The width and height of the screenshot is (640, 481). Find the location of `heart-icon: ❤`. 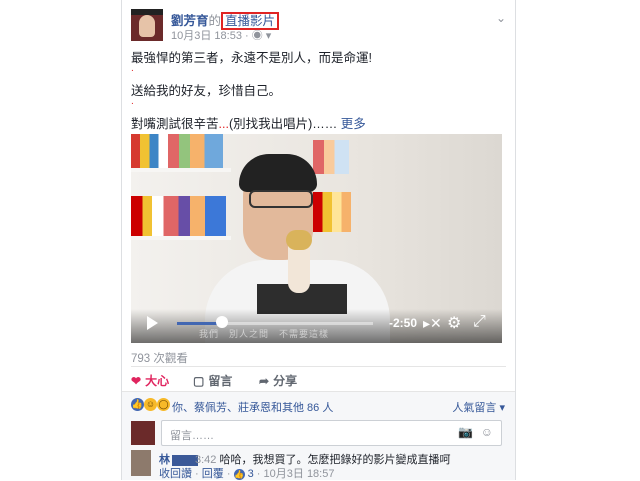

heart-icon: ❤ is located at coordinates (136, 381).